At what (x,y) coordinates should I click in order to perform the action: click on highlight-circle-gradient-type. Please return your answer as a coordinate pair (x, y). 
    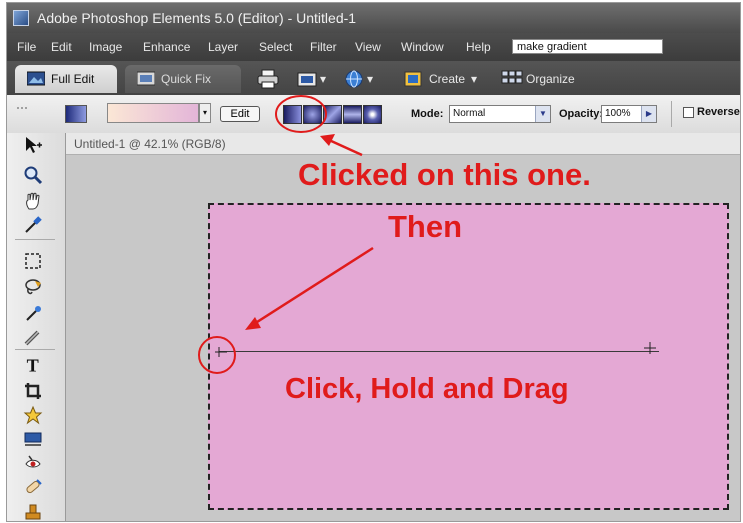
    Looking at the image, I should click on (301, 114).